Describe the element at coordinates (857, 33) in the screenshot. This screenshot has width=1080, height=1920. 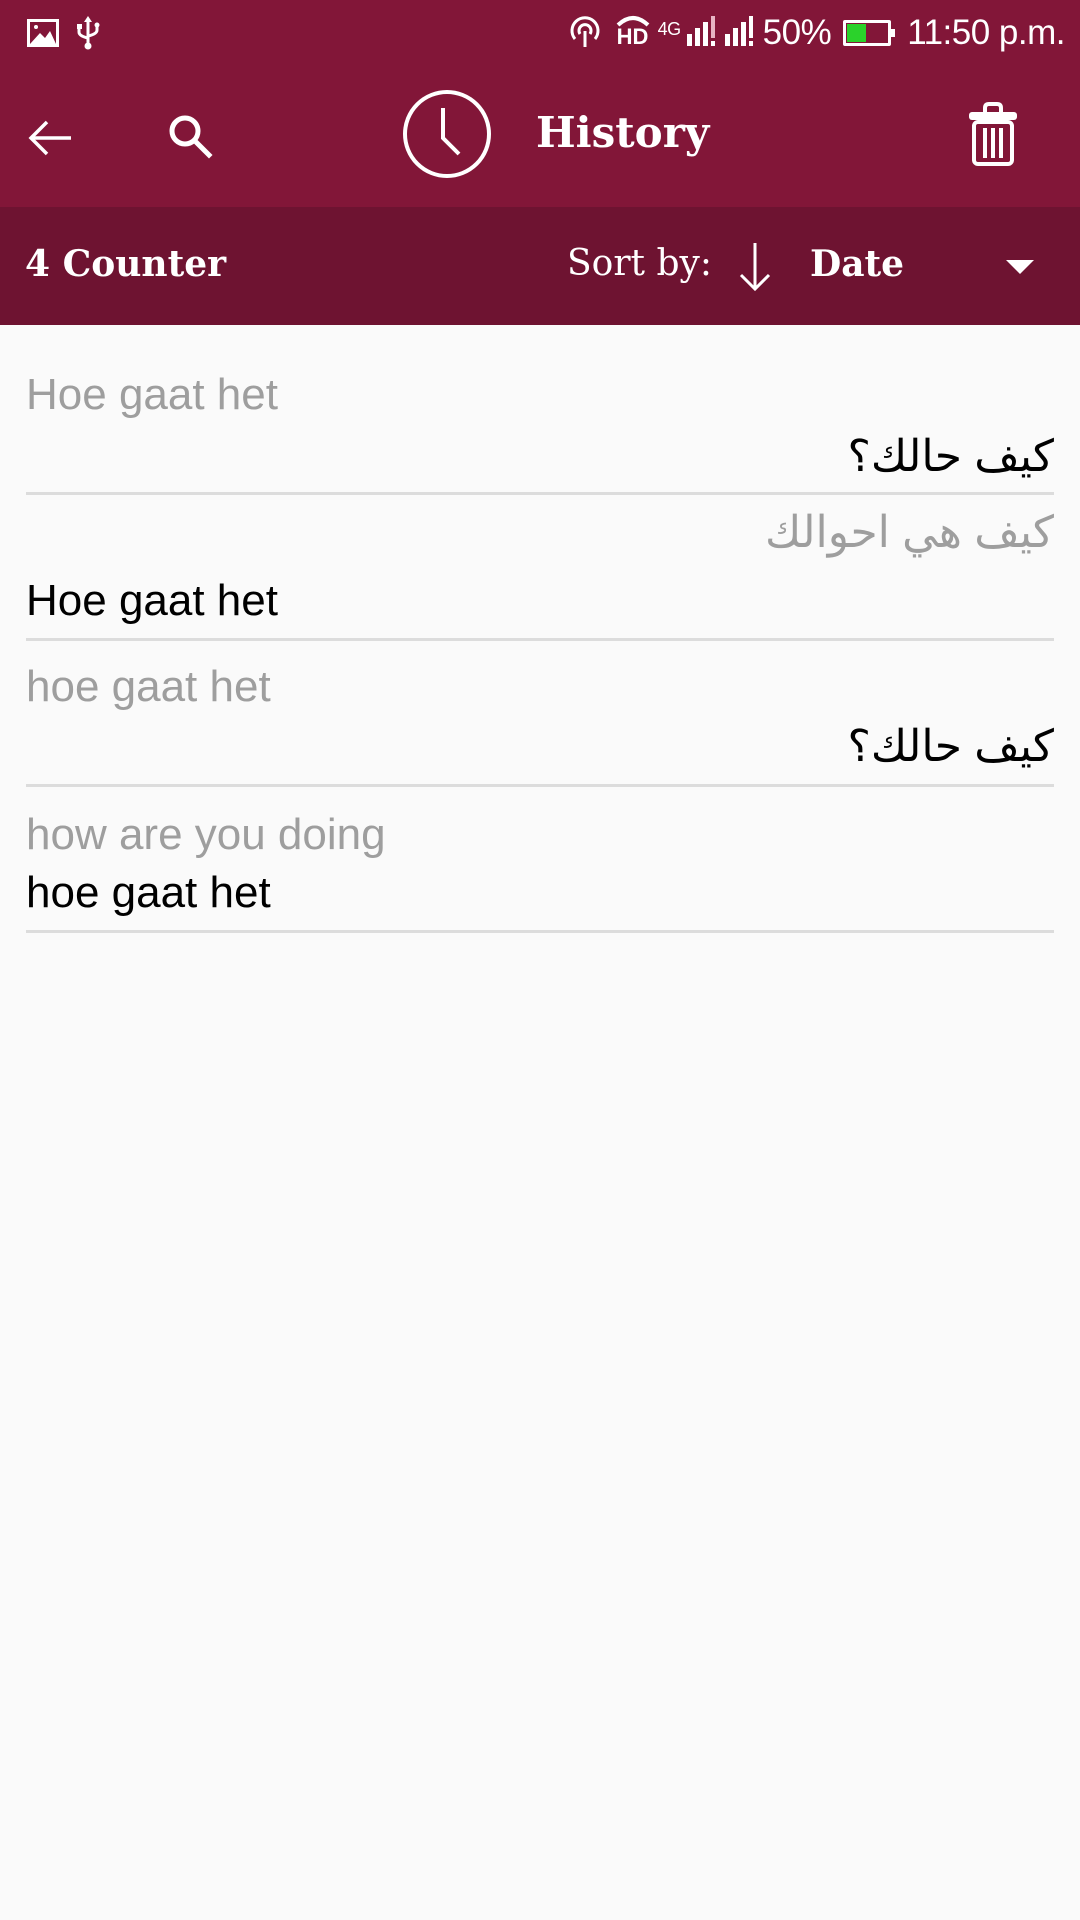
I see `battery-level` at that location.